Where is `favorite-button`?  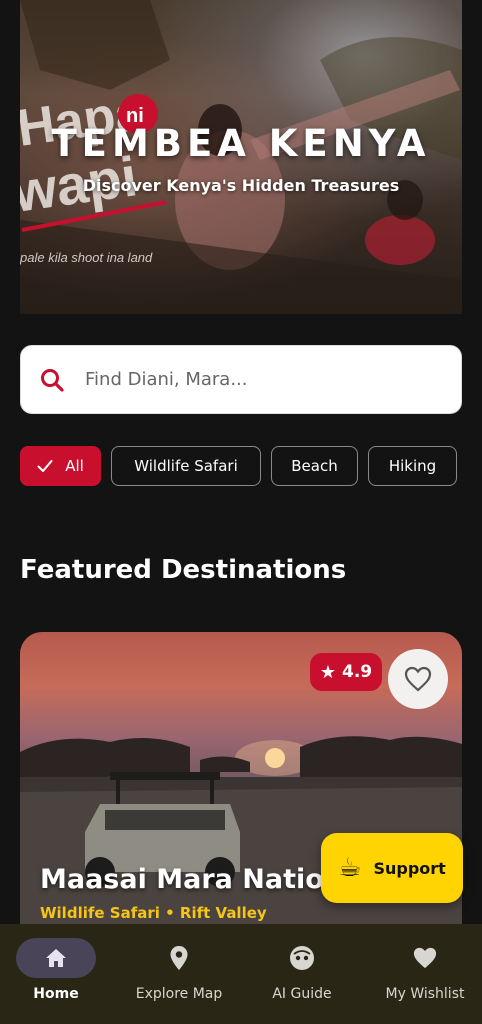 favorite-button is located at coordinates (418, 679).